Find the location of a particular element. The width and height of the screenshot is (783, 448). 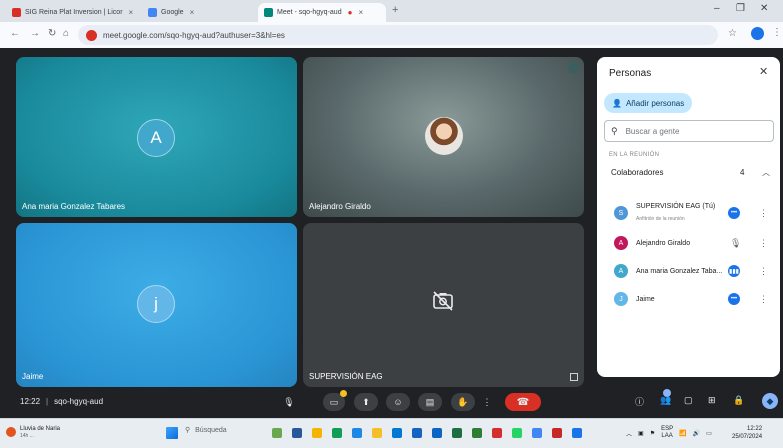

tab-sig: SIG Reina Plat Inversion | Licor × is located at coordinates (73, 12).